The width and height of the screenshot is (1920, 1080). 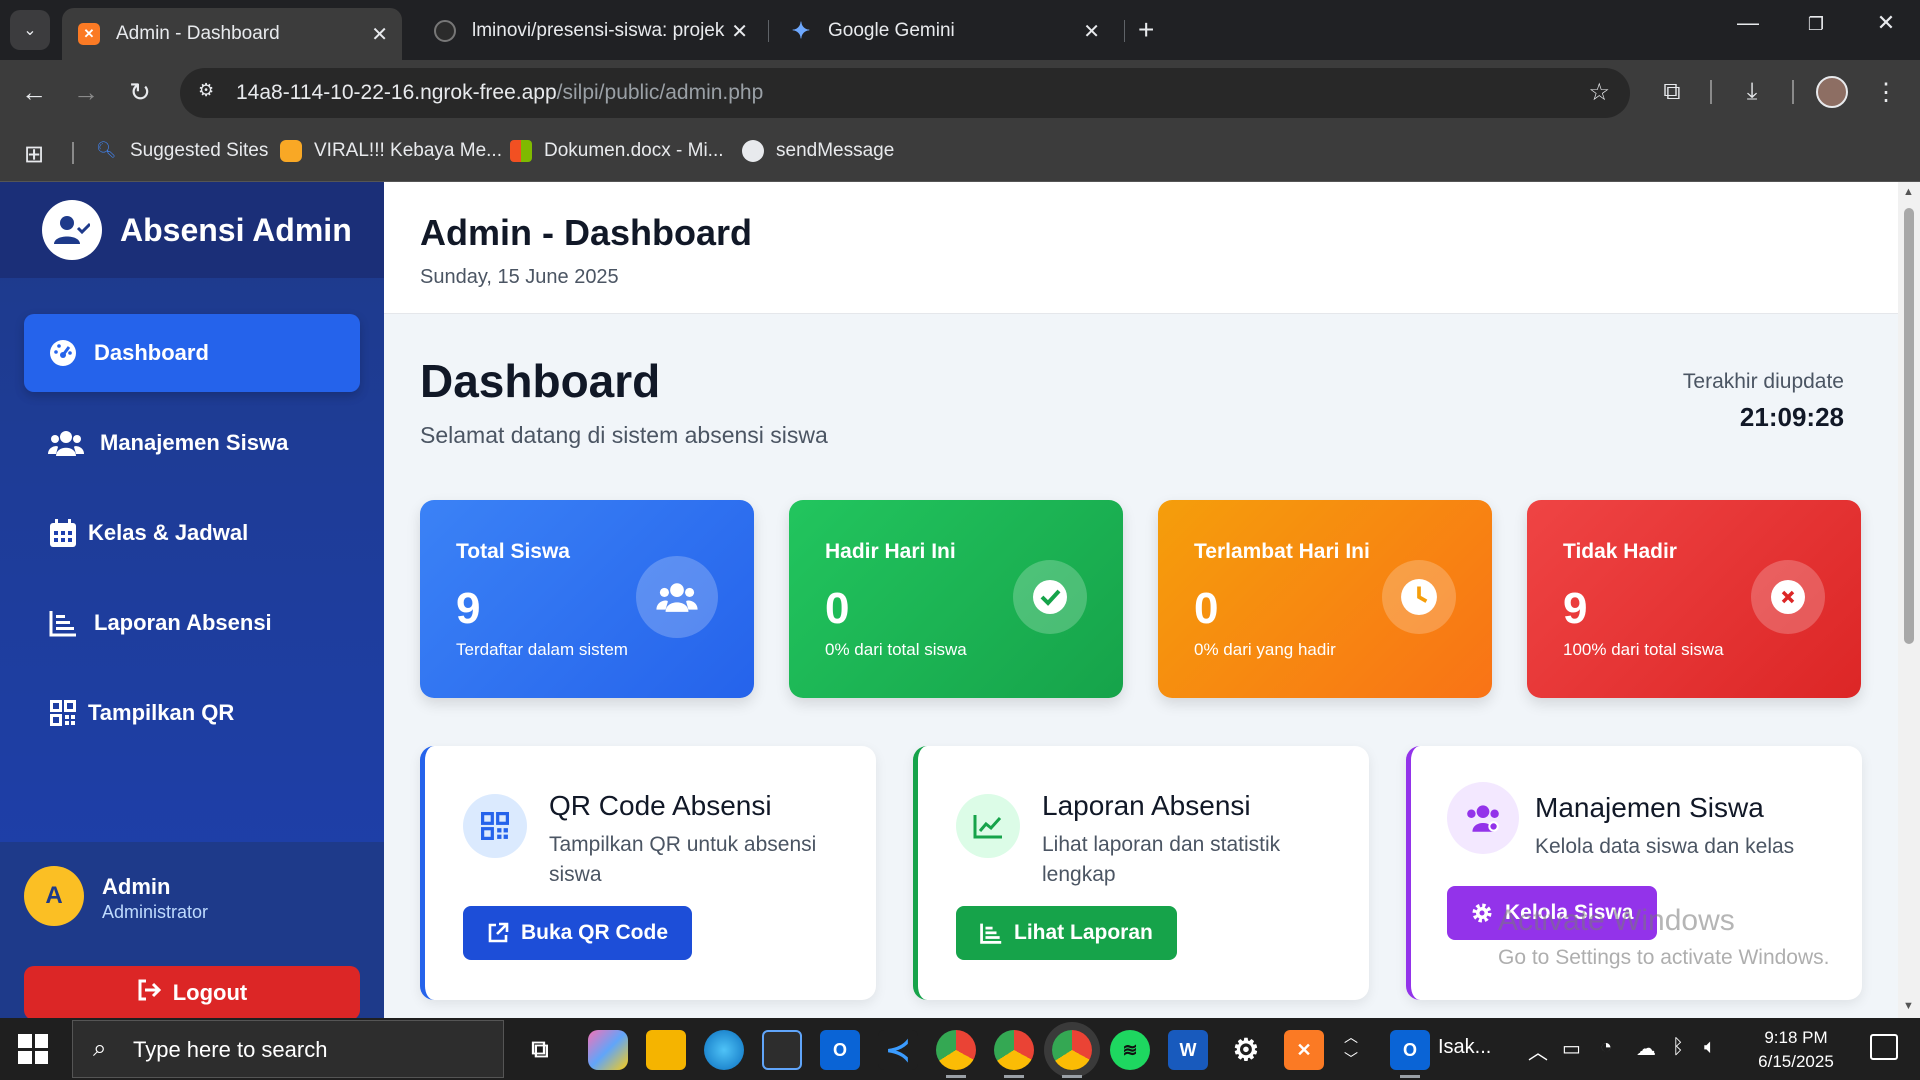 I want to click on open-qr-button: Buka QR Code, so click(x=578, y=933).